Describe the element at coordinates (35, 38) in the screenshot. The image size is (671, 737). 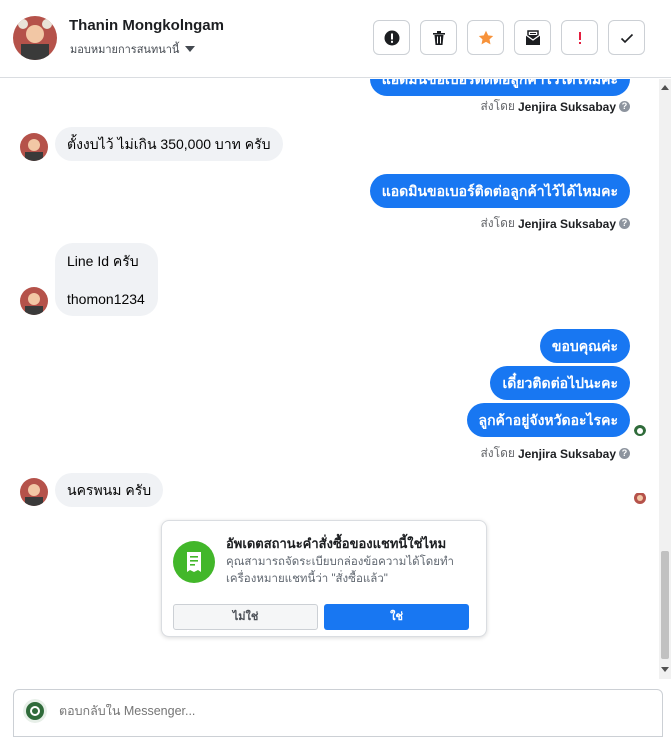
I see `avatar` at that location.